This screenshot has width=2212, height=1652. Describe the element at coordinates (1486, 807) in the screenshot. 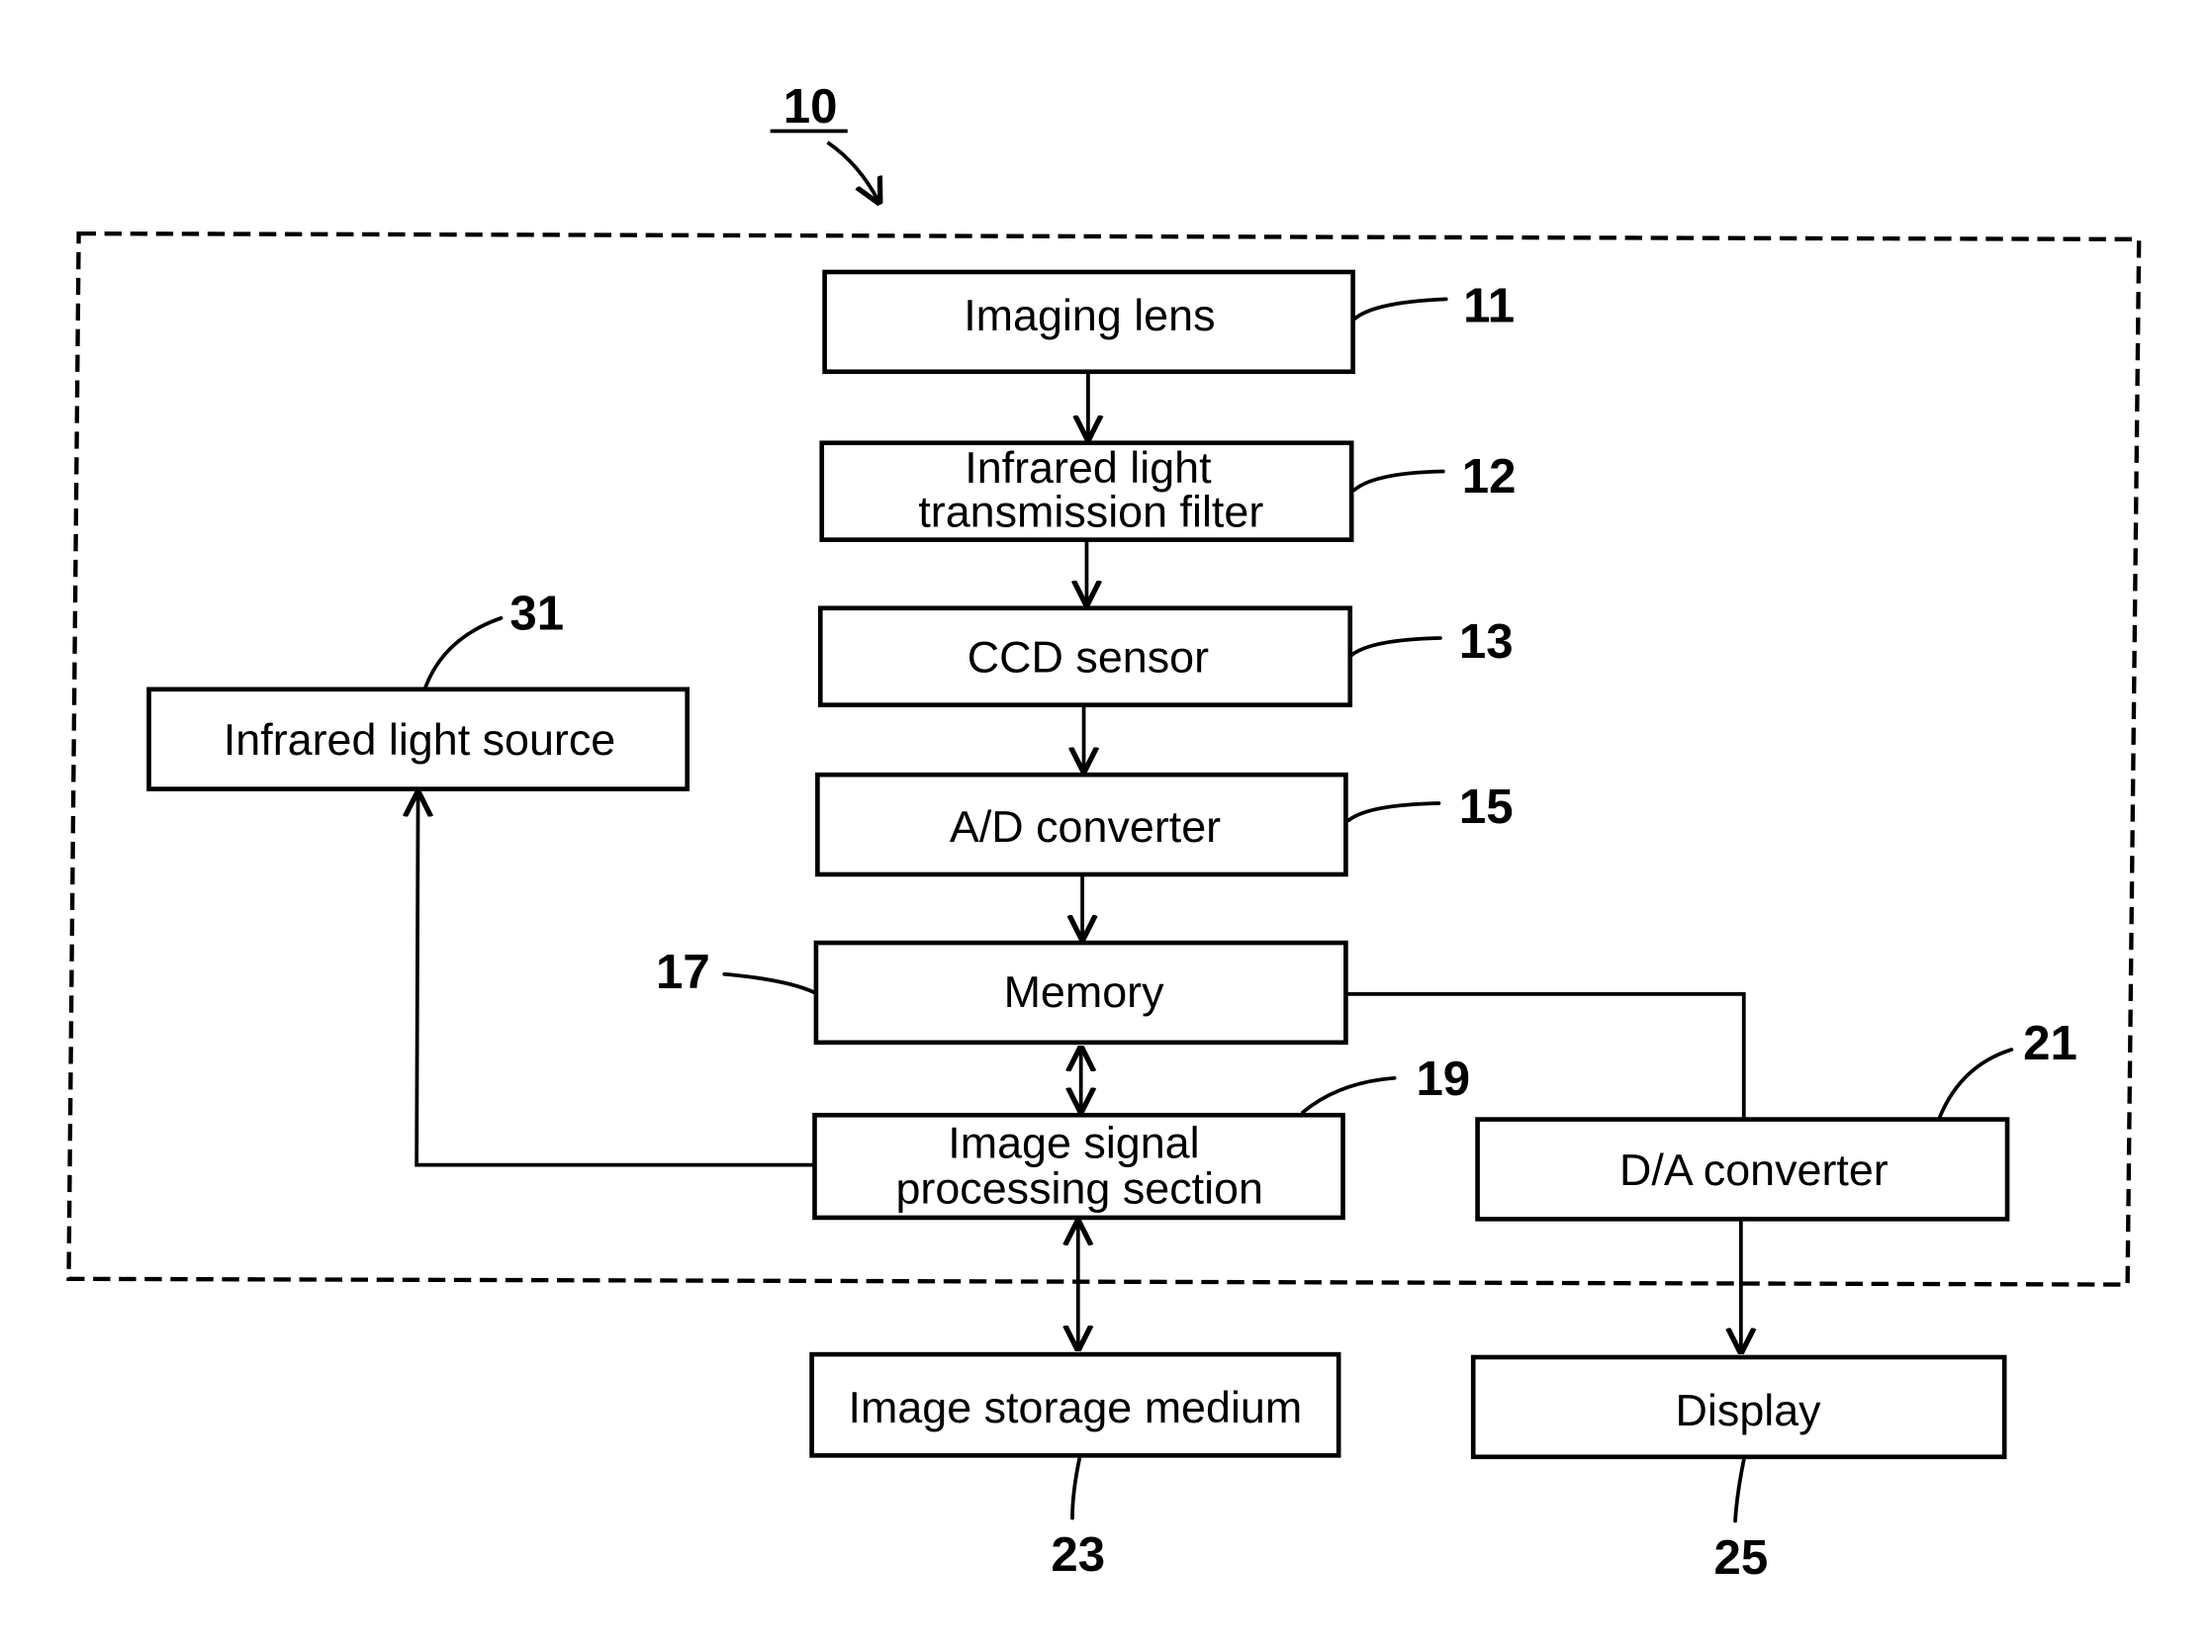

I see `ref-15: 15` at that location.